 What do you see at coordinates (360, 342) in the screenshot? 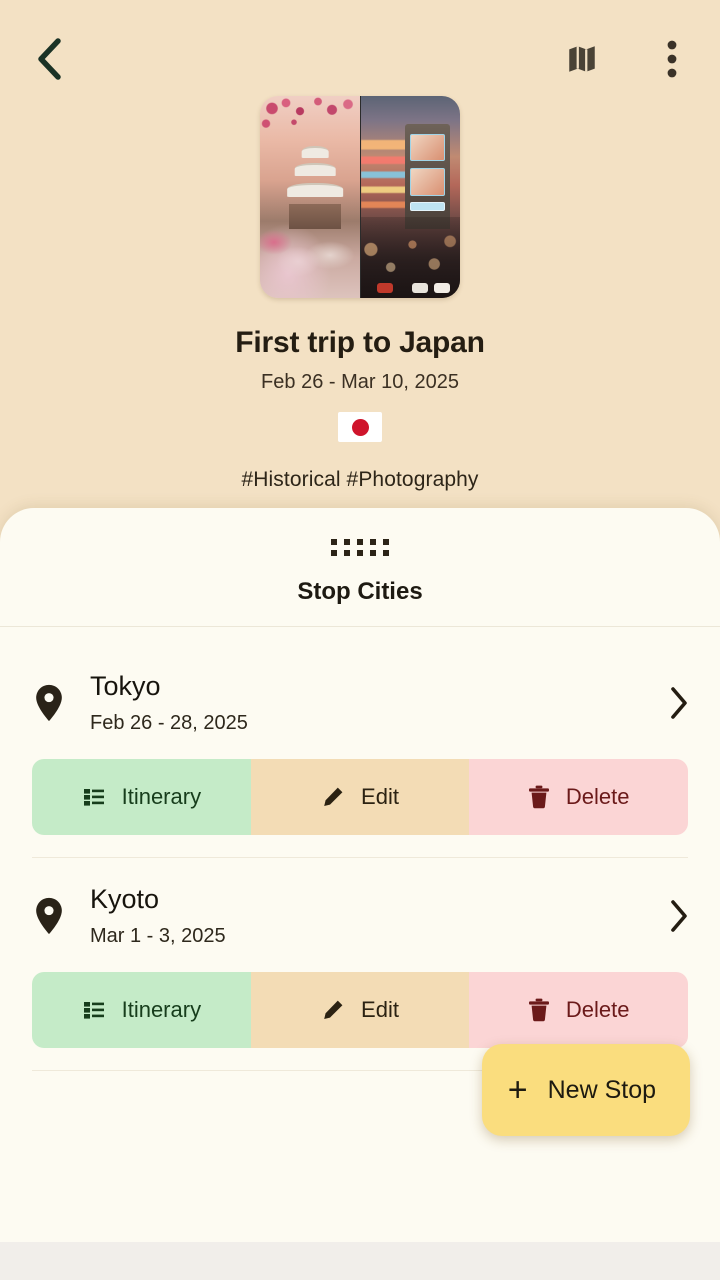
I see `trip-title: First trip to Japan` at bounding box center [360, 342].